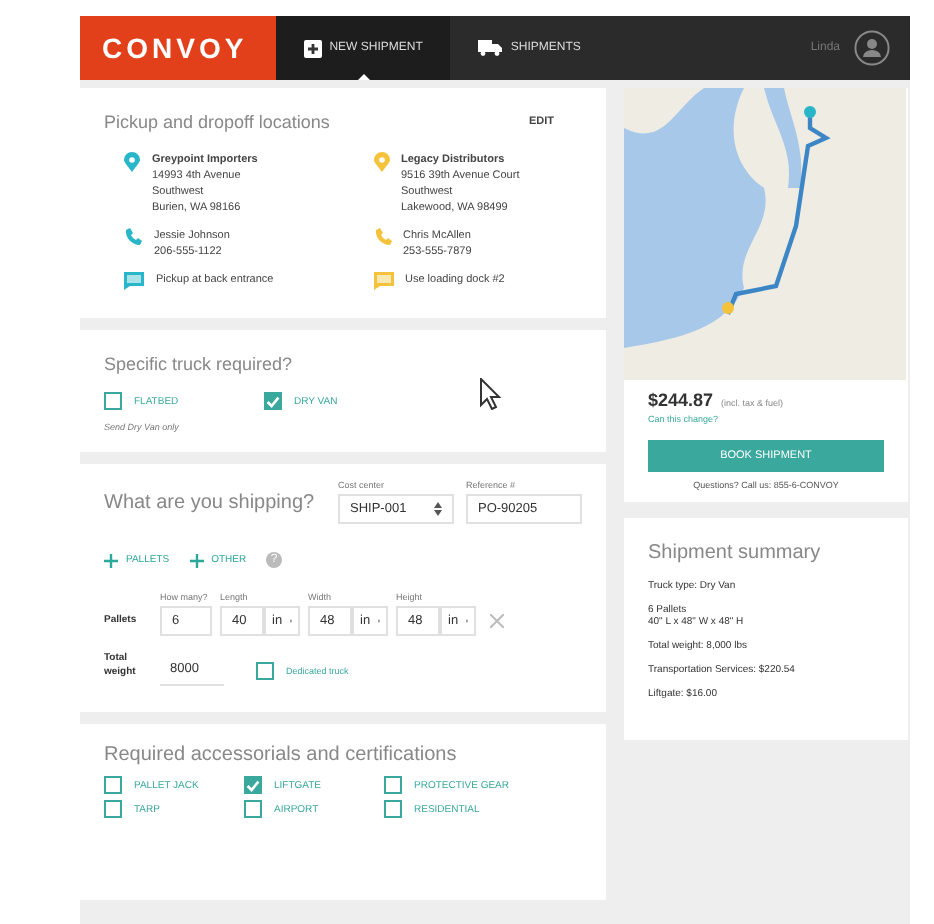 The height and width of the screenshot is (924, 934). Describe the element at coordinates (281, 755) in the screenshot. I see `section-title: Required accessorials and certifications` at that location.